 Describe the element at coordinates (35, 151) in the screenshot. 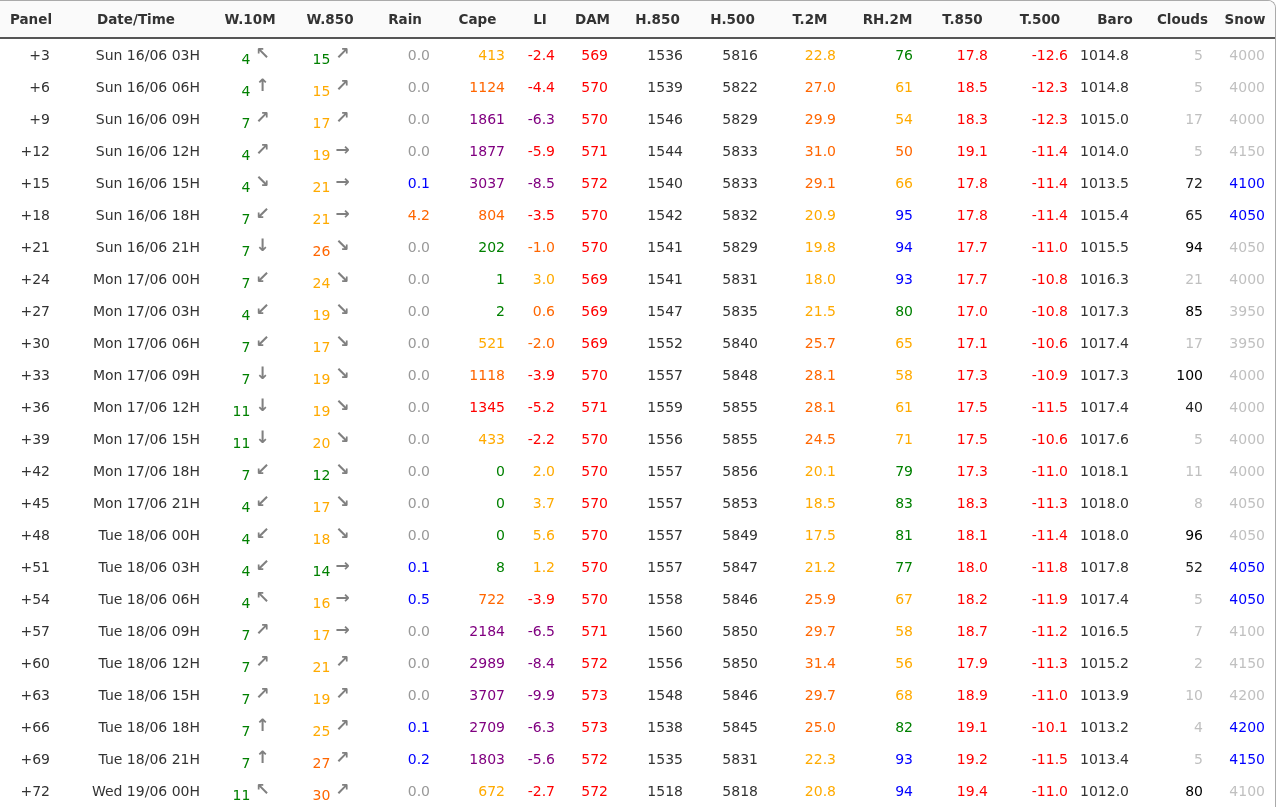

I see `table-cell-text: +12` at that location.